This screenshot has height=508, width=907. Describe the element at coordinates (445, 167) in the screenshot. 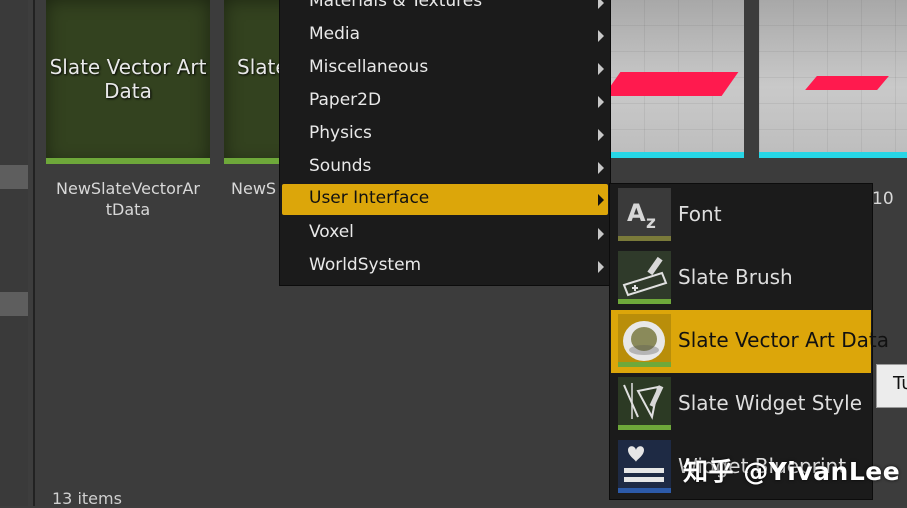

I see `menu-item-sounds: Sounds` at that location.